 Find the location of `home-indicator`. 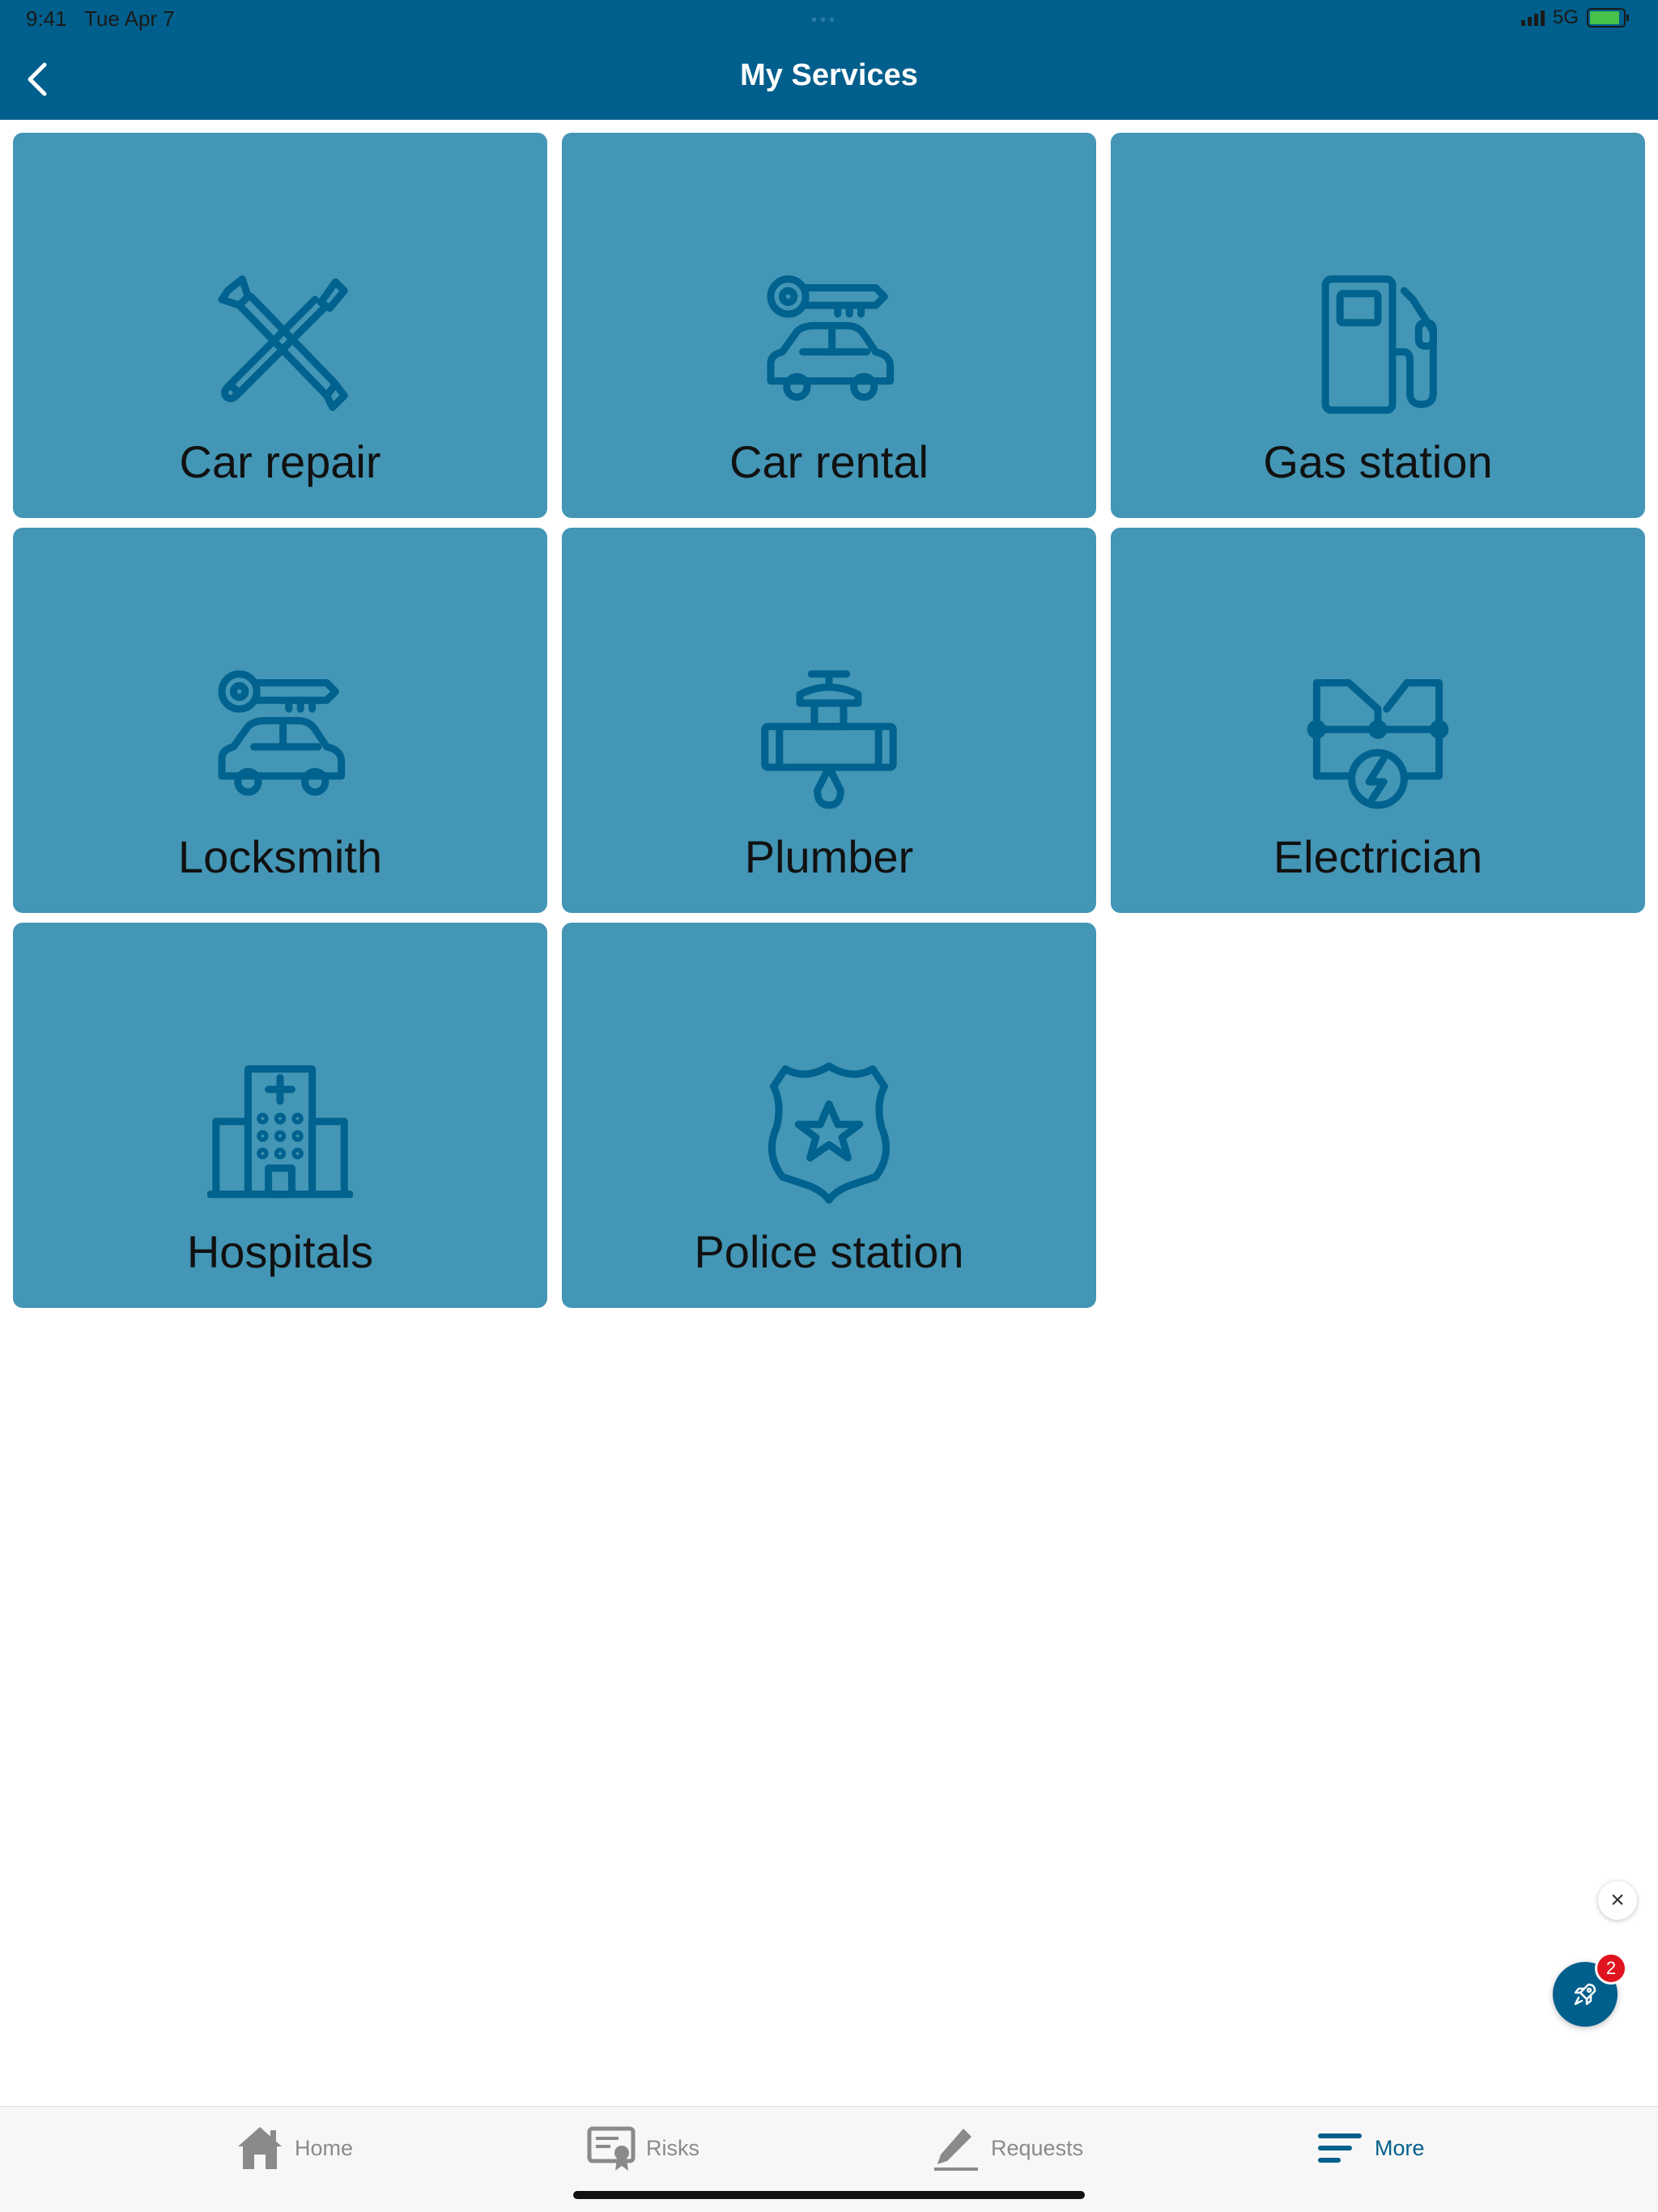

home-indicator is located at coordinates (829, 2195).